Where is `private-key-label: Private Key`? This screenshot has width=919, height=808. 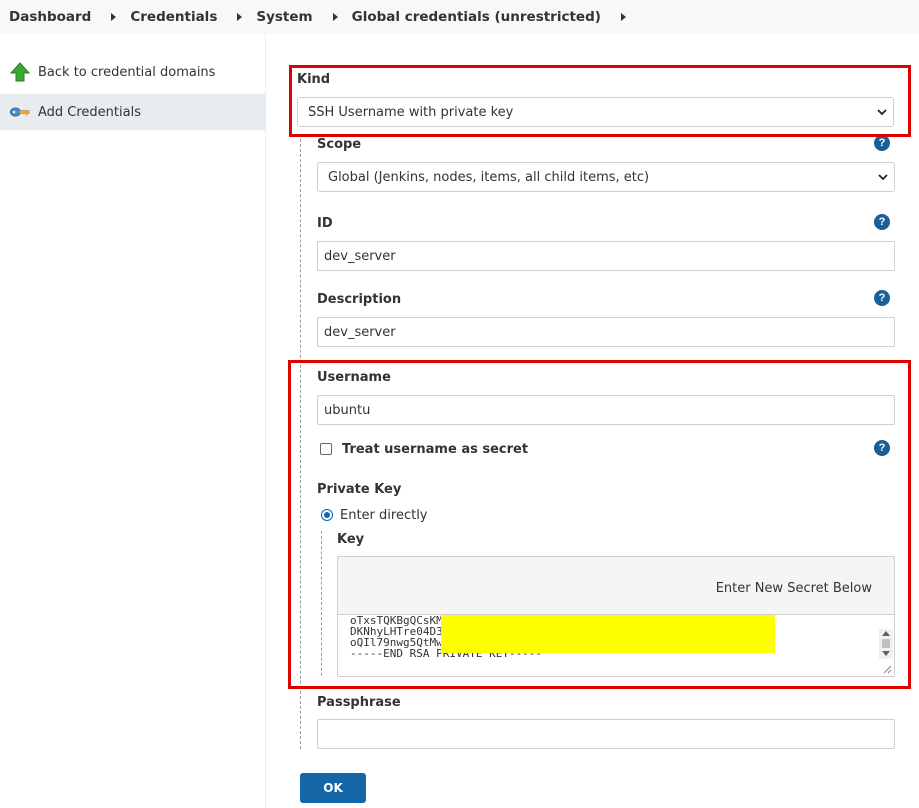 private-key-label: Private Key is located at coordinates (359, 489).